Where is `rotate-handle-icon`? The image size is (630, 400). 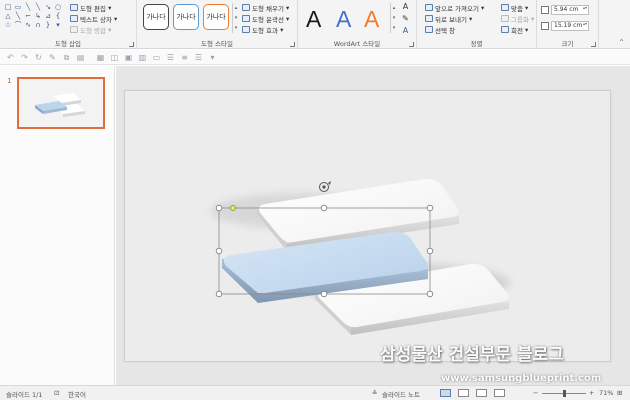
rotate-handle-icon is located at coordinates (325, 186).